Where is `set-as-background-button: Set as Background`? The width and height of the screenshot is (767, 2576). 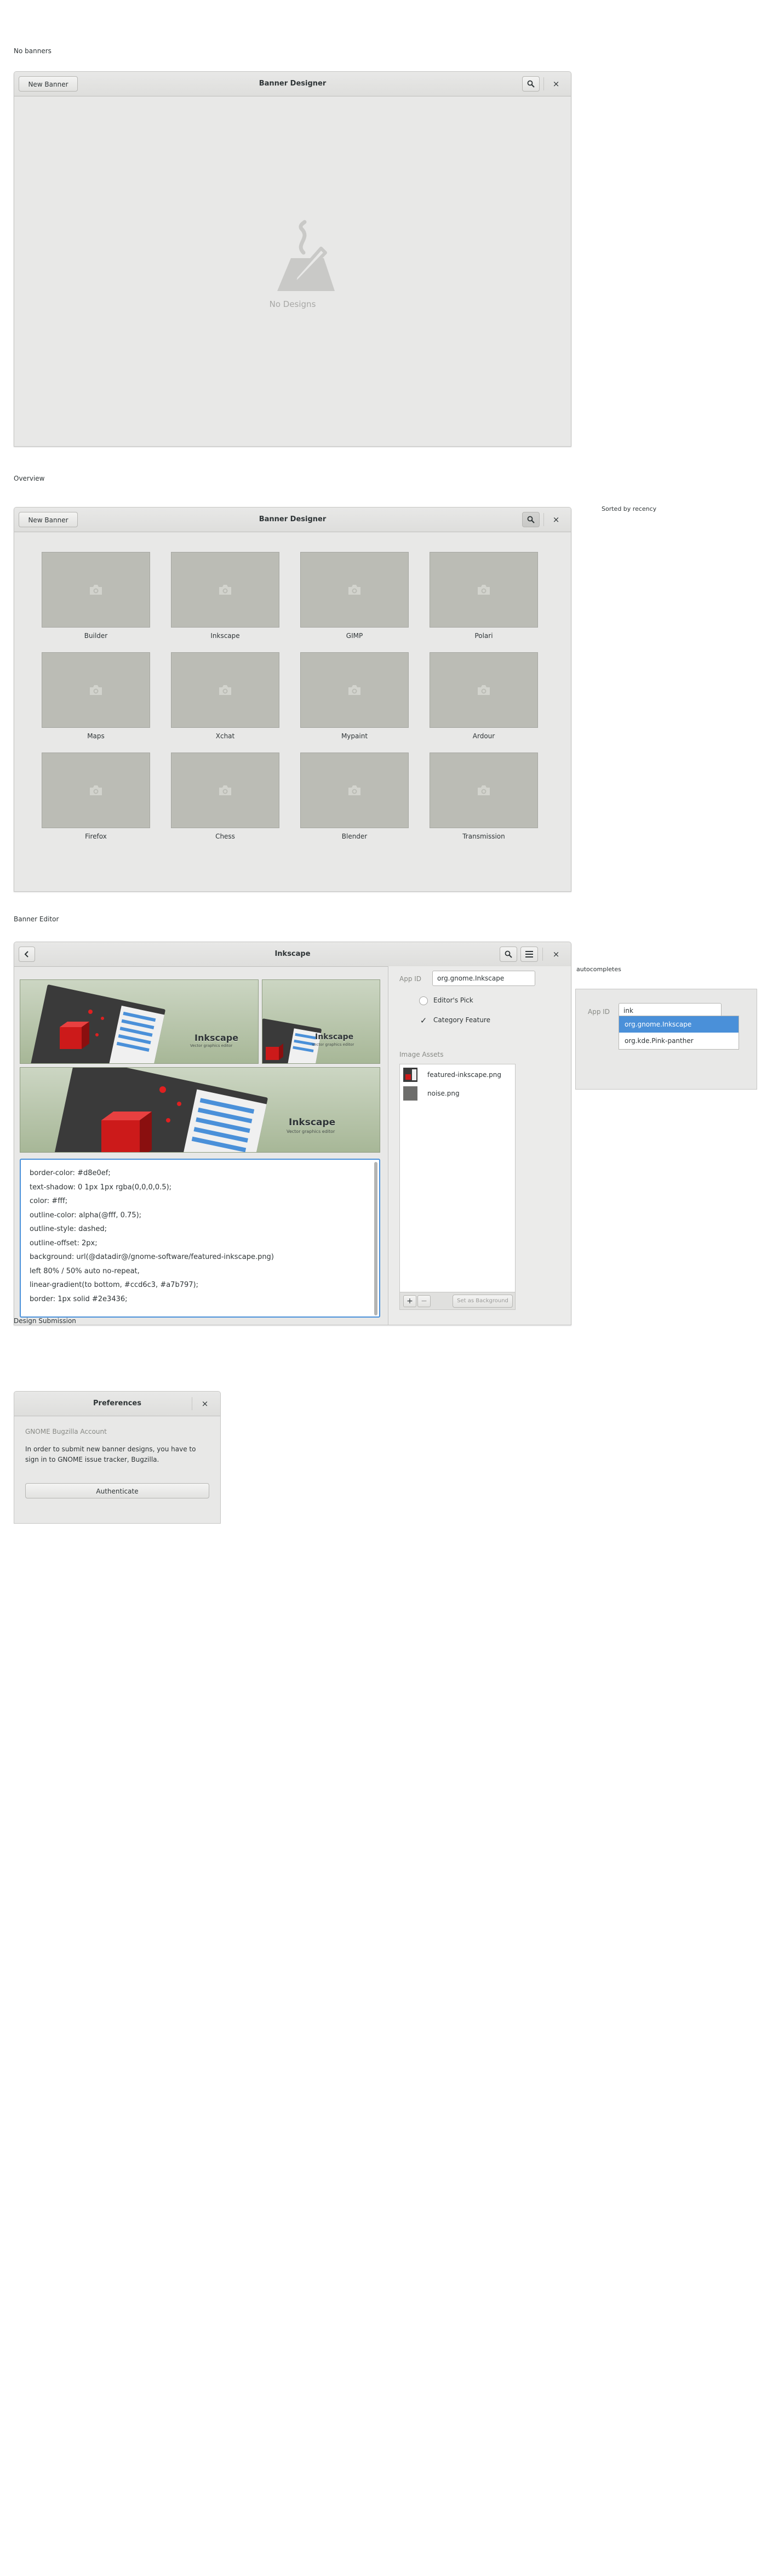 set-as-background-button: Set as Background is located at coordinates (483, 1301).